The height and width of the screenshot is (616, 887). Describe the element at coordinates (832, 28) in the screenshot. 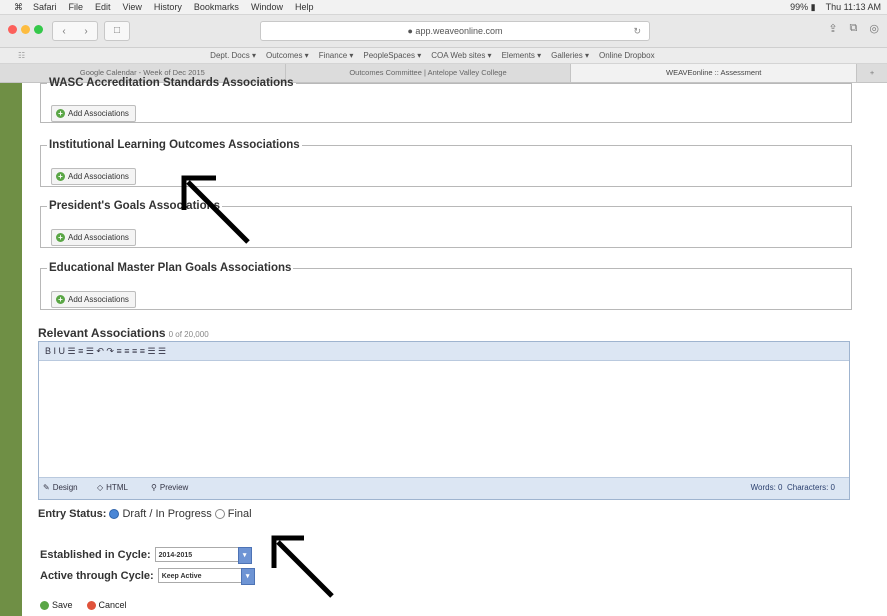

I see `share-icon: ⇪` at that location.